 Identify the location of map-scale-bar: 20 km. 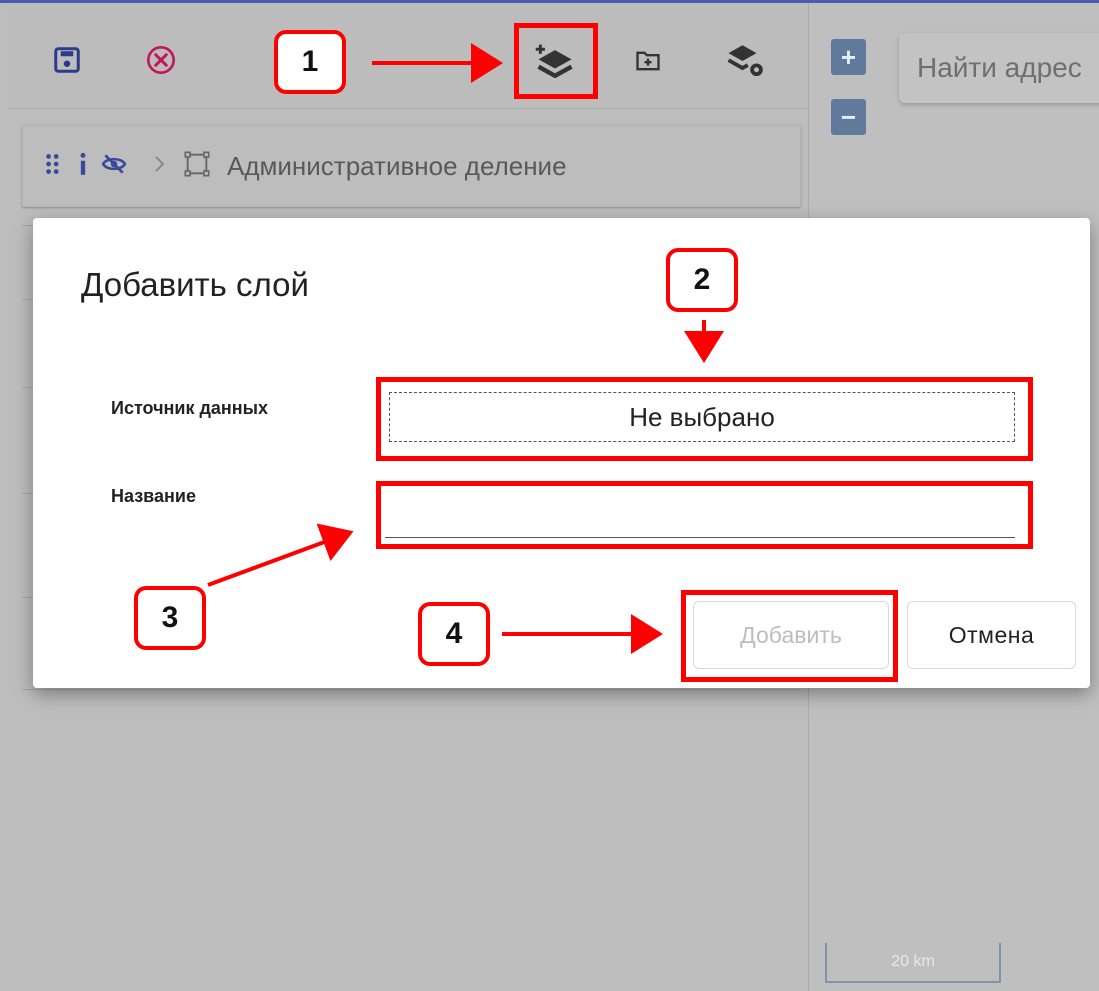
(913, 963).